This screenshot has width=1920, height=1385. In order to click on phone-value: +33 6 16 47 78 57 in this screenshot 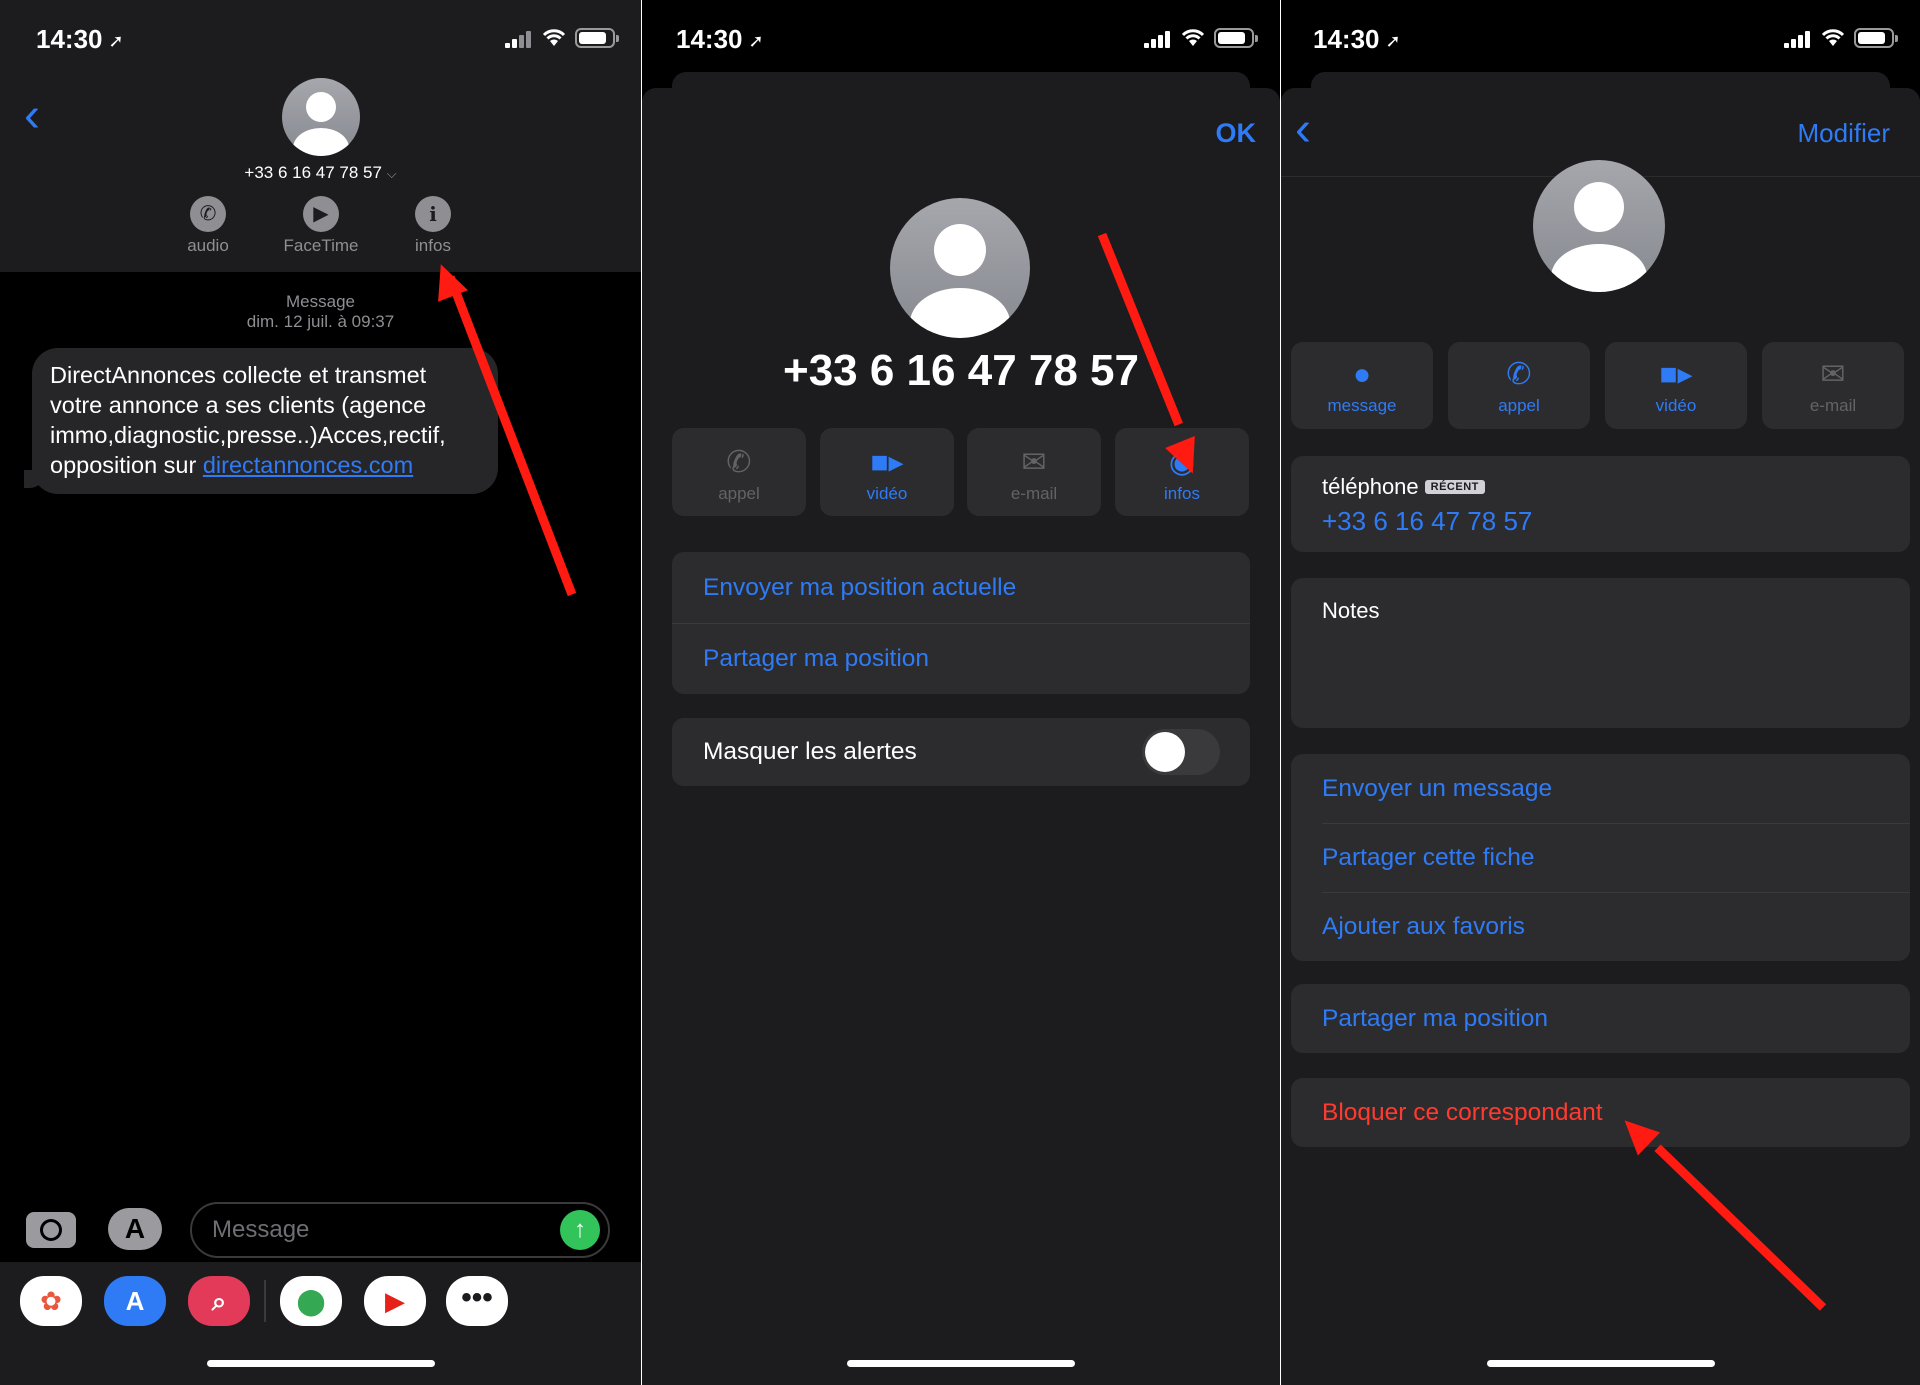, I will do `click(1427, 521)`.